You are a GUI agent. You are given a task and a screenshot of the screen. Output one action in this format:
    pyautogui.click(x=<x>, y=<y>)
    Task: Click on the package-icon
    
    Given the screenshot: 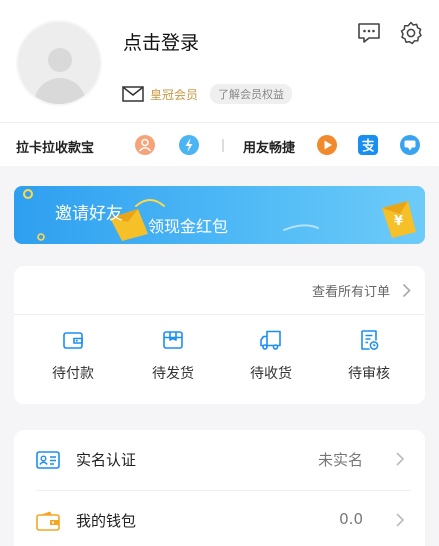 What is the action you would take?
    pyautogui.click(x=173, y=340)
    